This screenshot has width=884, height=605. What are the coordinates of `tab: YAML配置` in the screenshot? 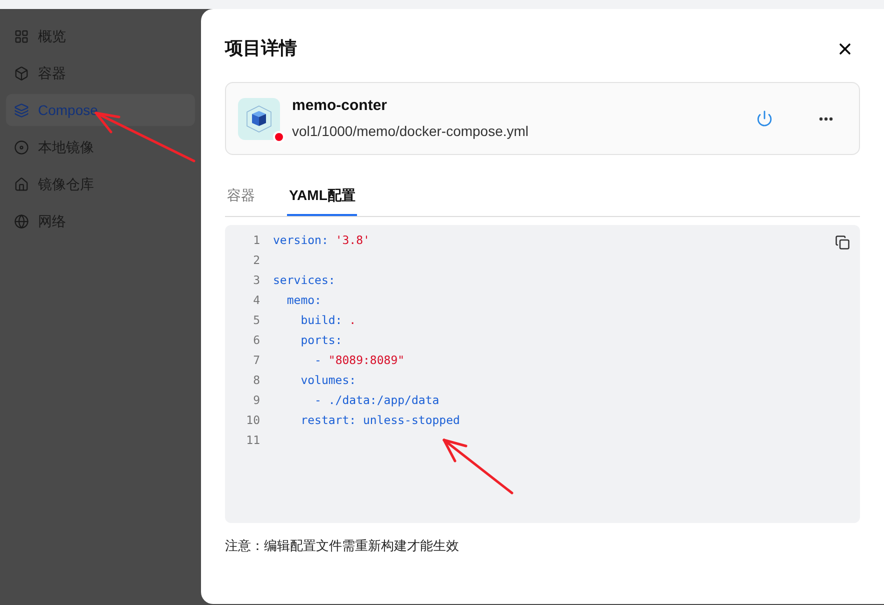 It's located at (322, 196).